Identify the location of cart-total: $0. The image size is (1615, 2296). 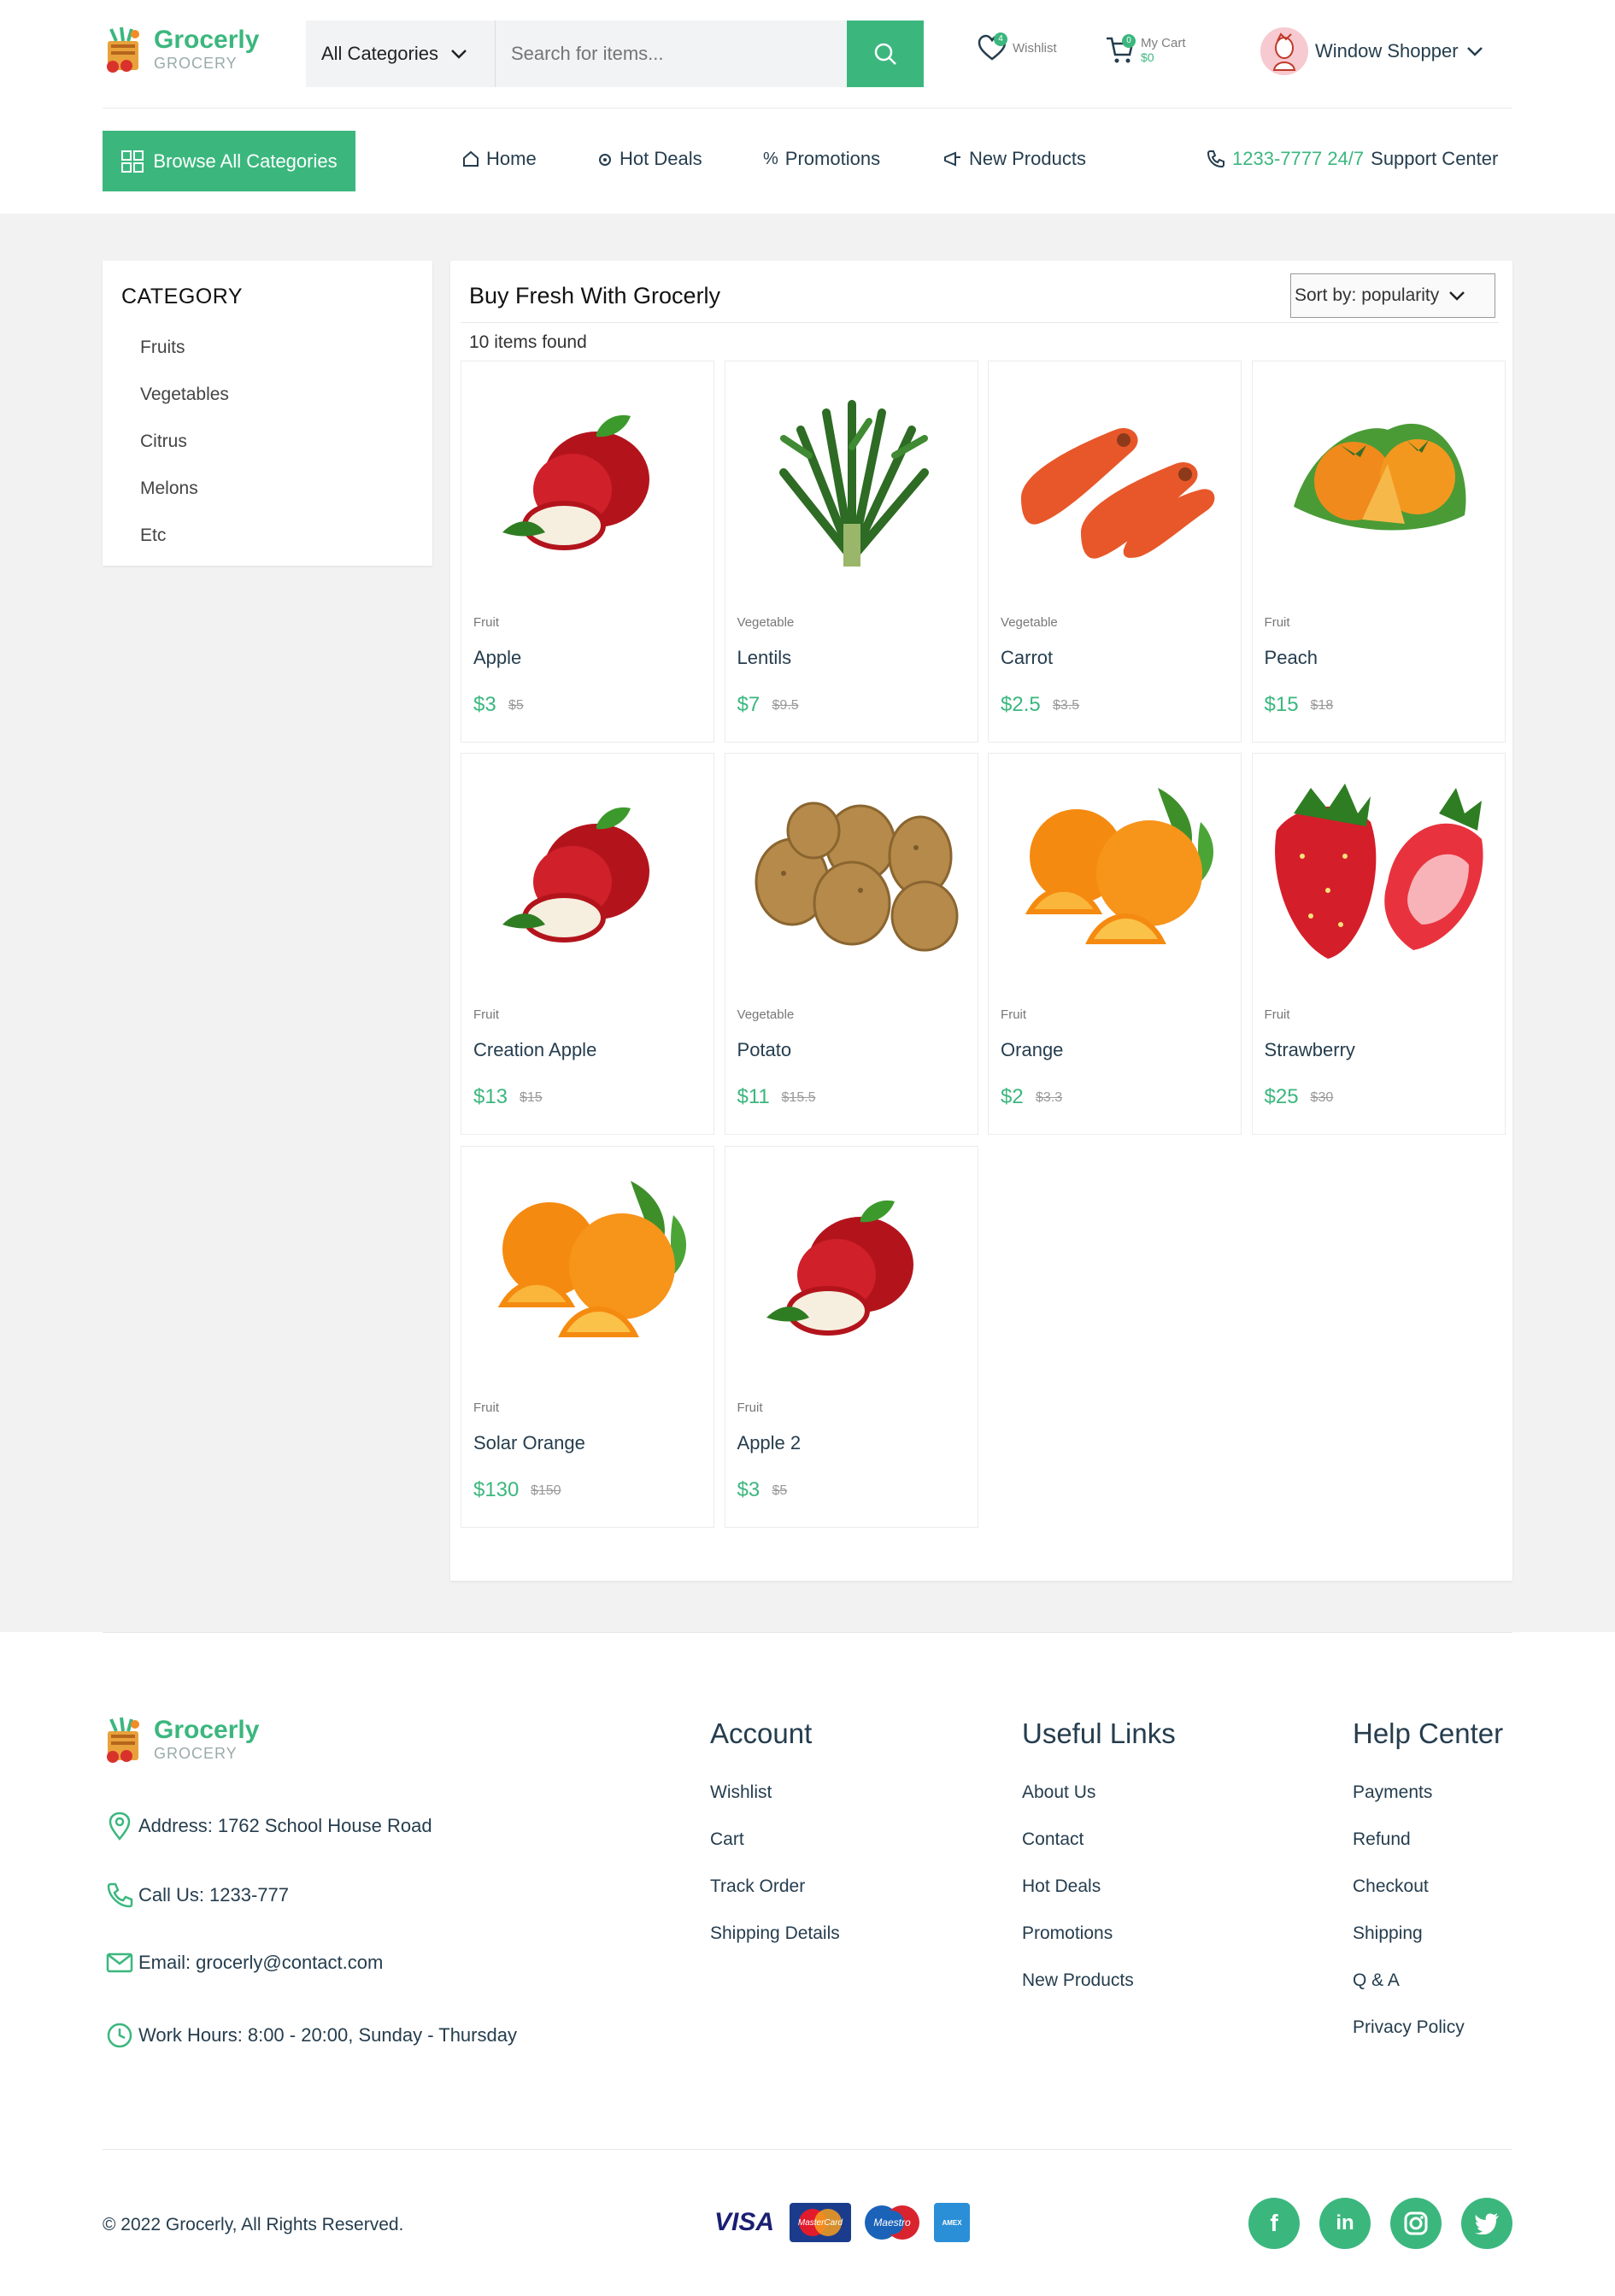
(1147, 57).